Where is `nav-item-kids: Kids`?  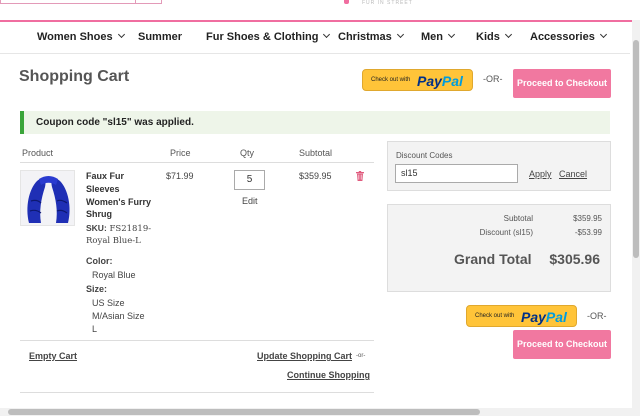
nav-item-kids: Kids is located at coordinates (494, 36).